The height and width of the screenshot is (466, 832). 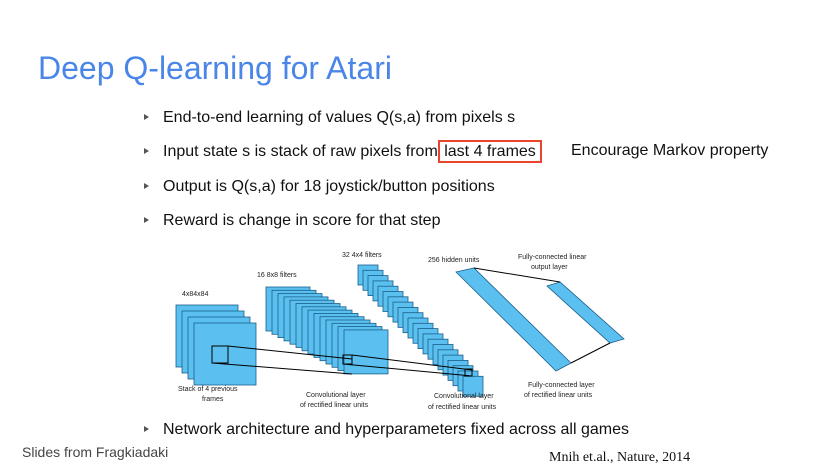 I want to click on output-layer-label: Fully-connected linear, so click(x=552, y=257).